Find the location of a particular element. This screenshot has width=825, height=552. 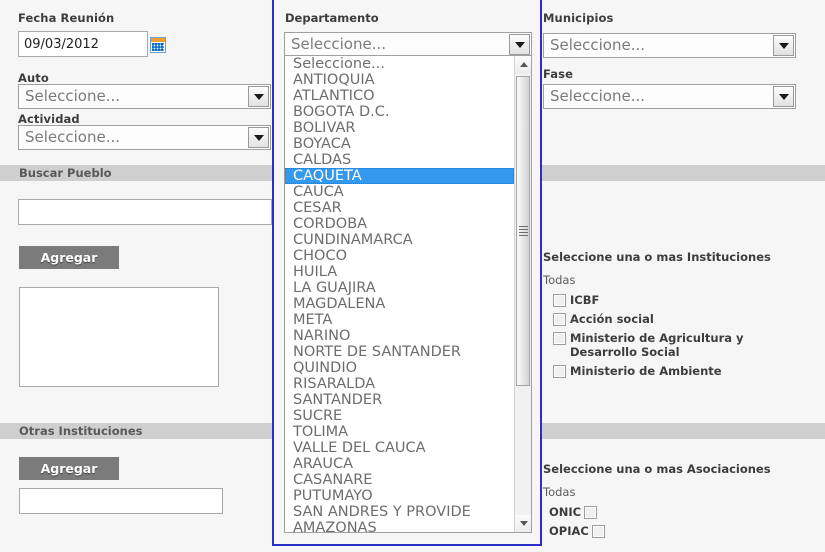

checkbox-onic is located at coordinates (591, 512).